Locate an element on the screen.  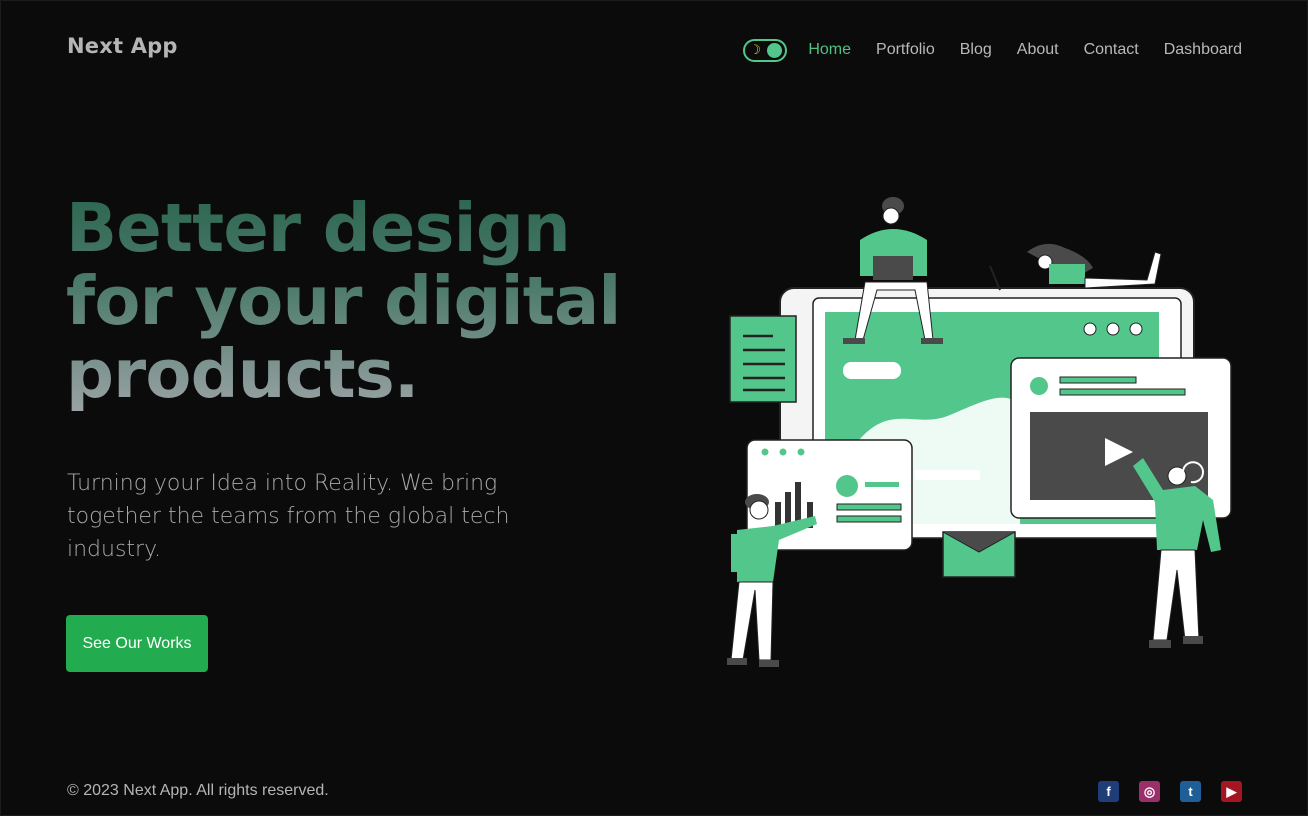
moon-icon: ☽ is located at coordinates (755, 50).